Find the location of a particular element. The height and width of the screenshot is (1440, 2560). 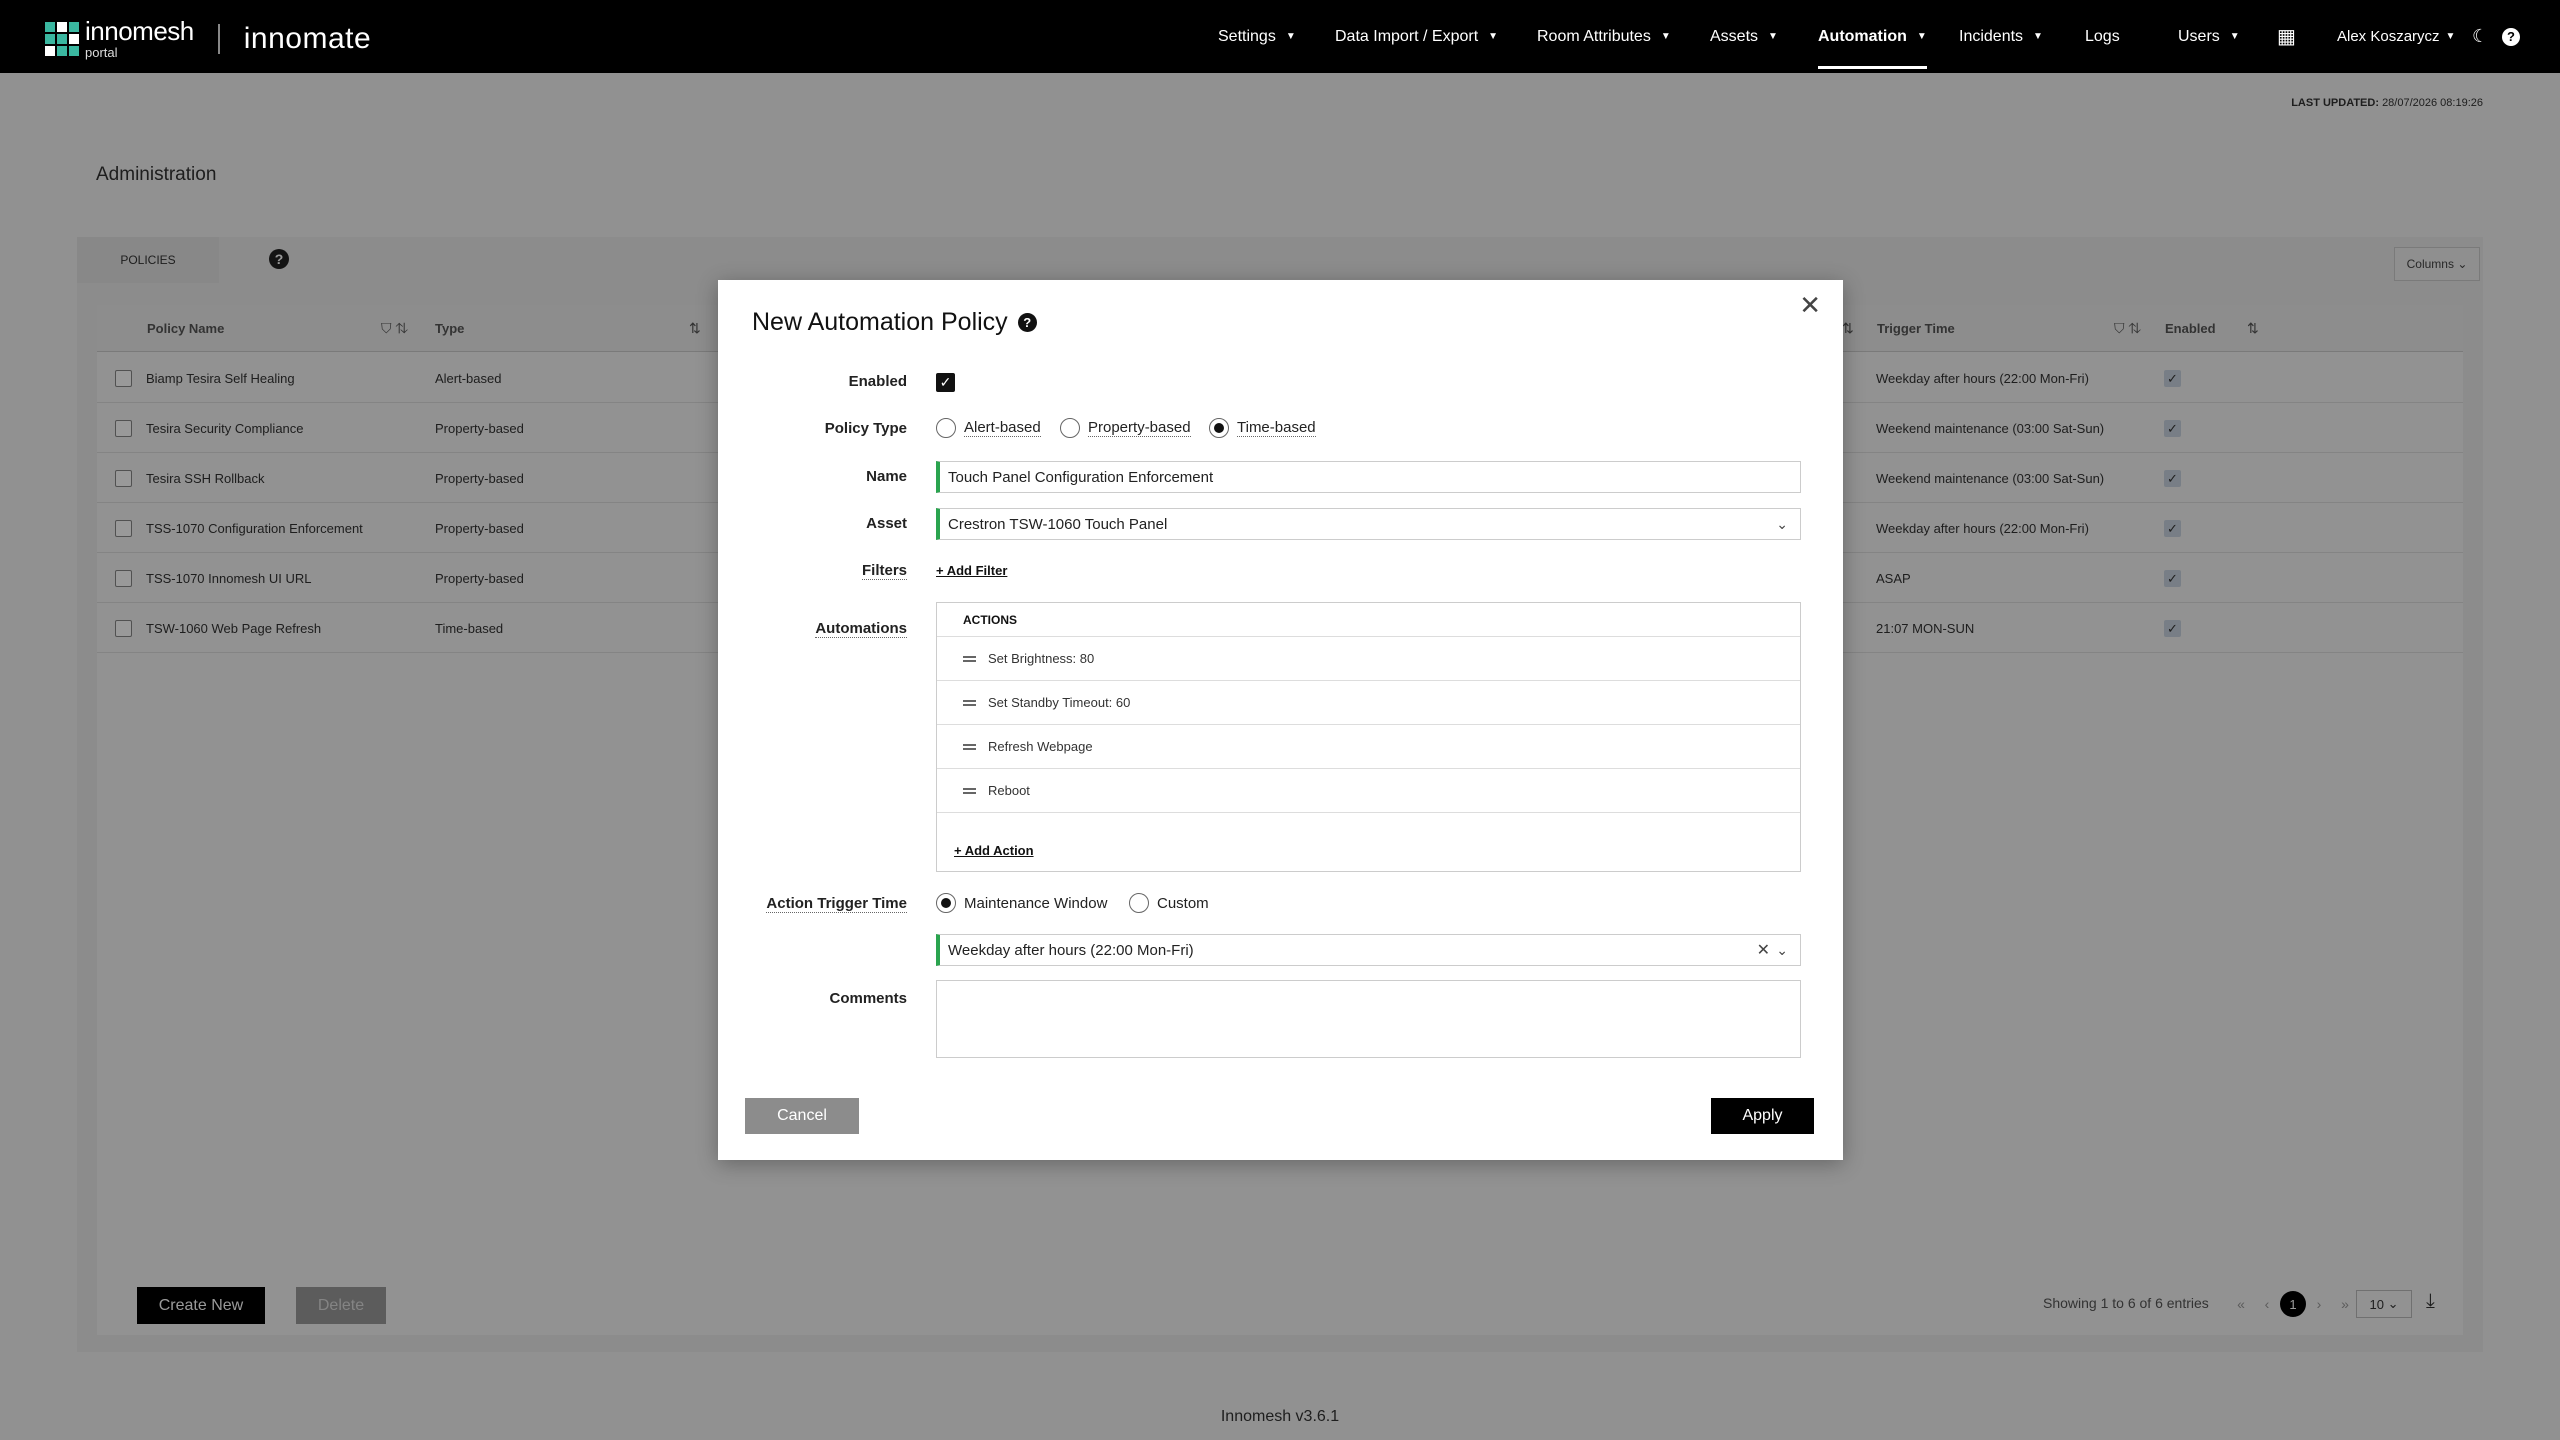

label-automations: Automations is located at coordinates (861, 629).